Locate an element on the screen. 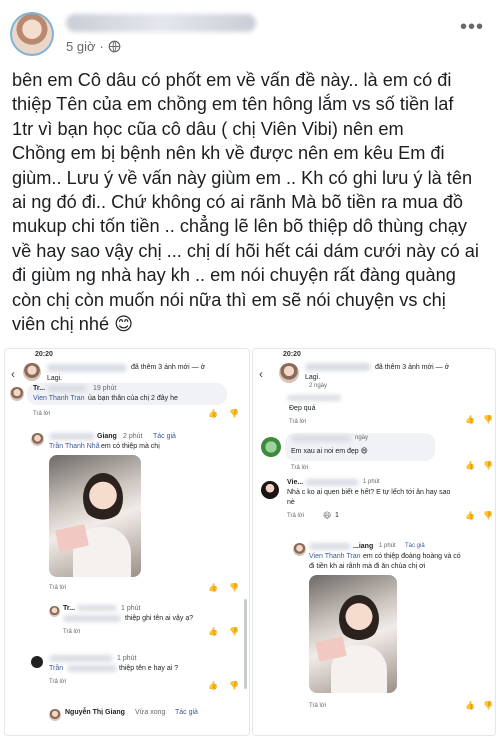 The image size is (498, 736). mention: Trần is located at coordinates (56, 668).